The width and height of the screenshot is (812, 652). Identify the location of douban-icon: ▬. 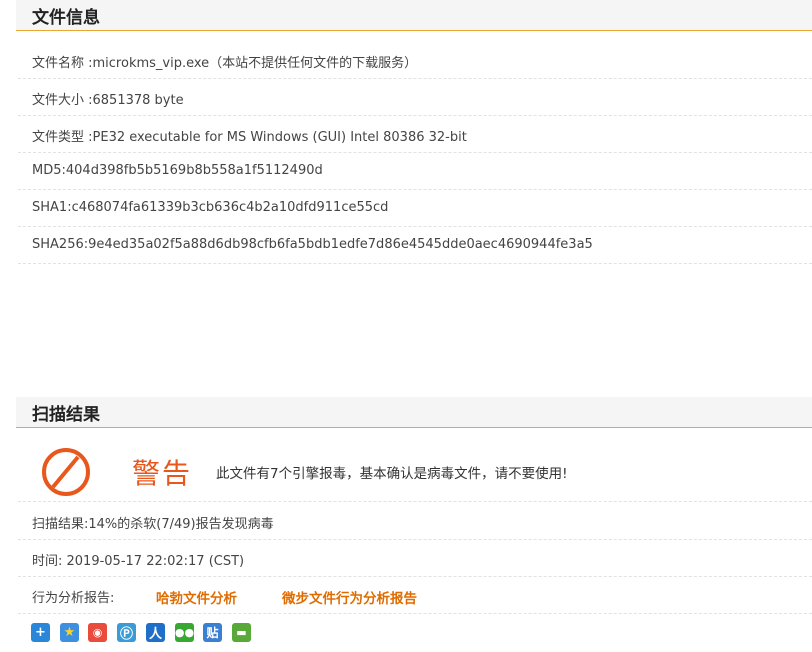
(241, 632).